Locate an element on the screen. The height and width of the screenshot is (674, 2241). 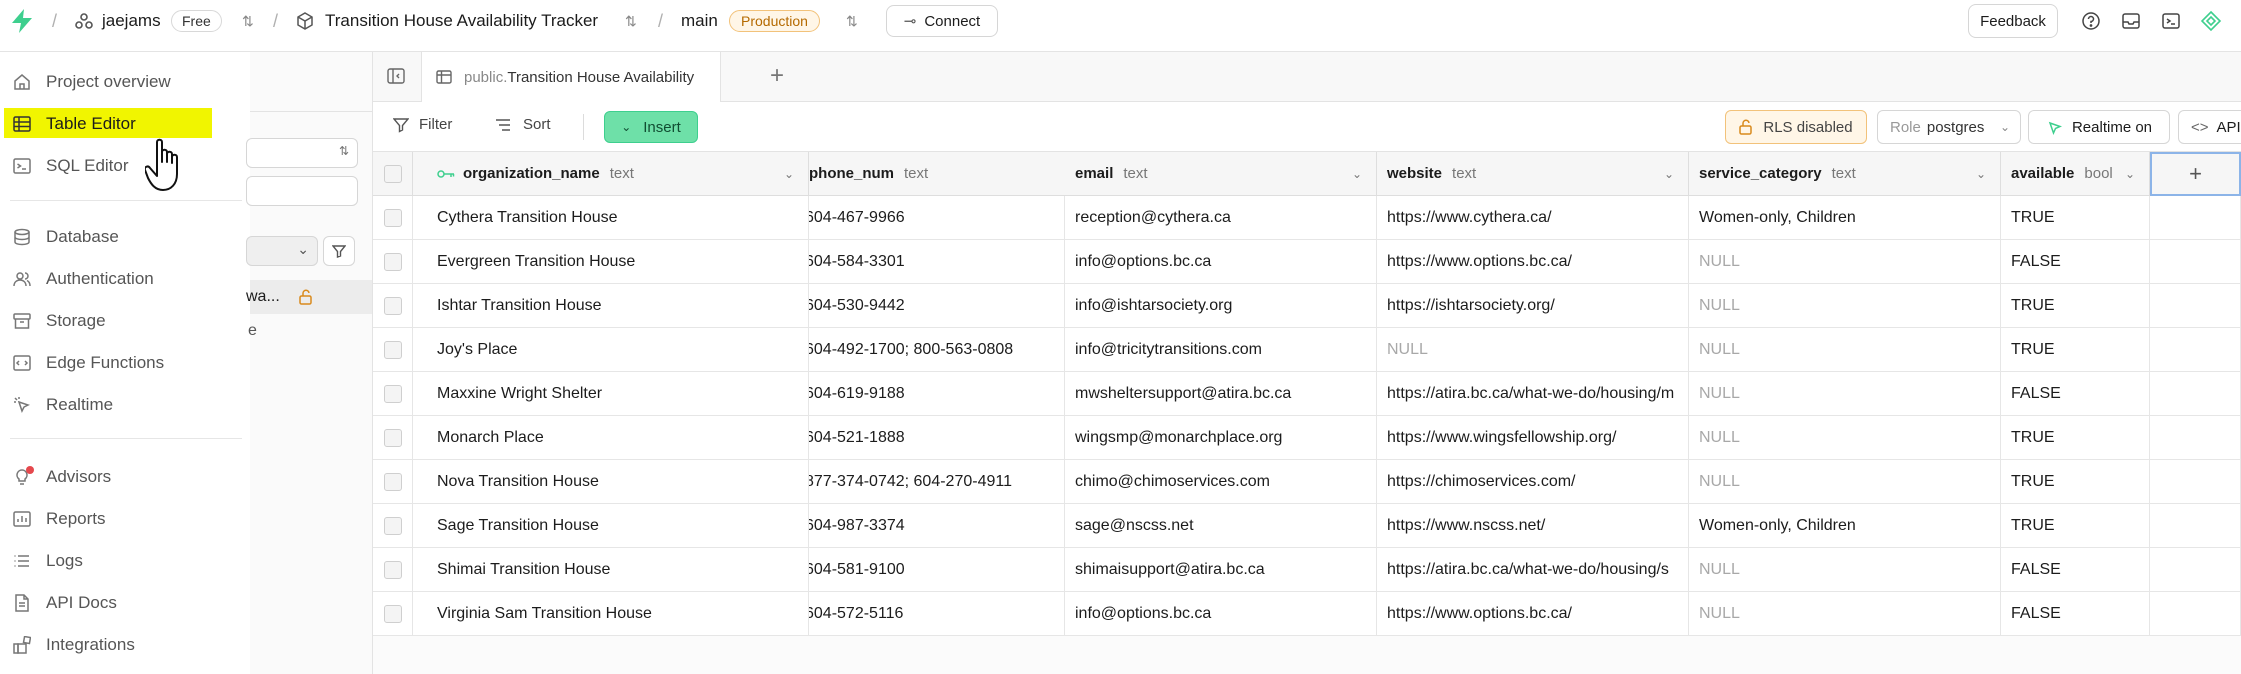
toggle-sidebar-icon is located at coordinates (396, 78).